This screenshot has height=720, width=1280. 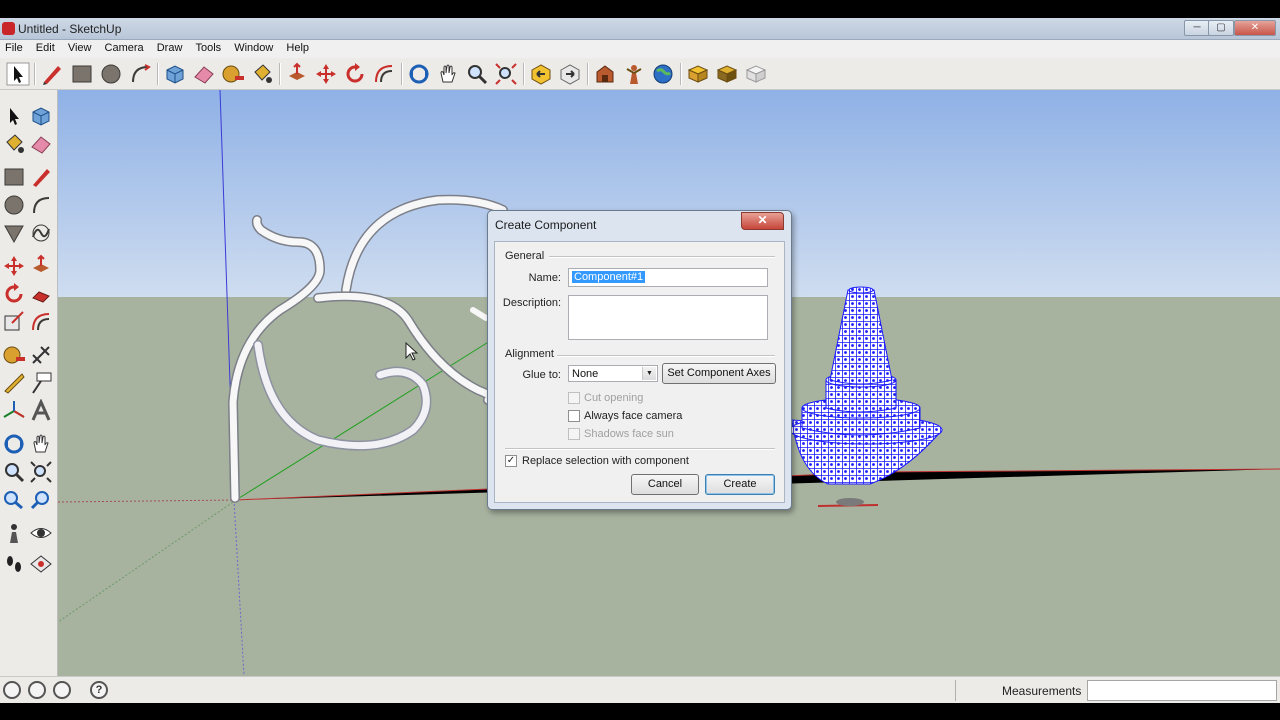 I want to click on menu-view: View, so click(x=80, y=47).